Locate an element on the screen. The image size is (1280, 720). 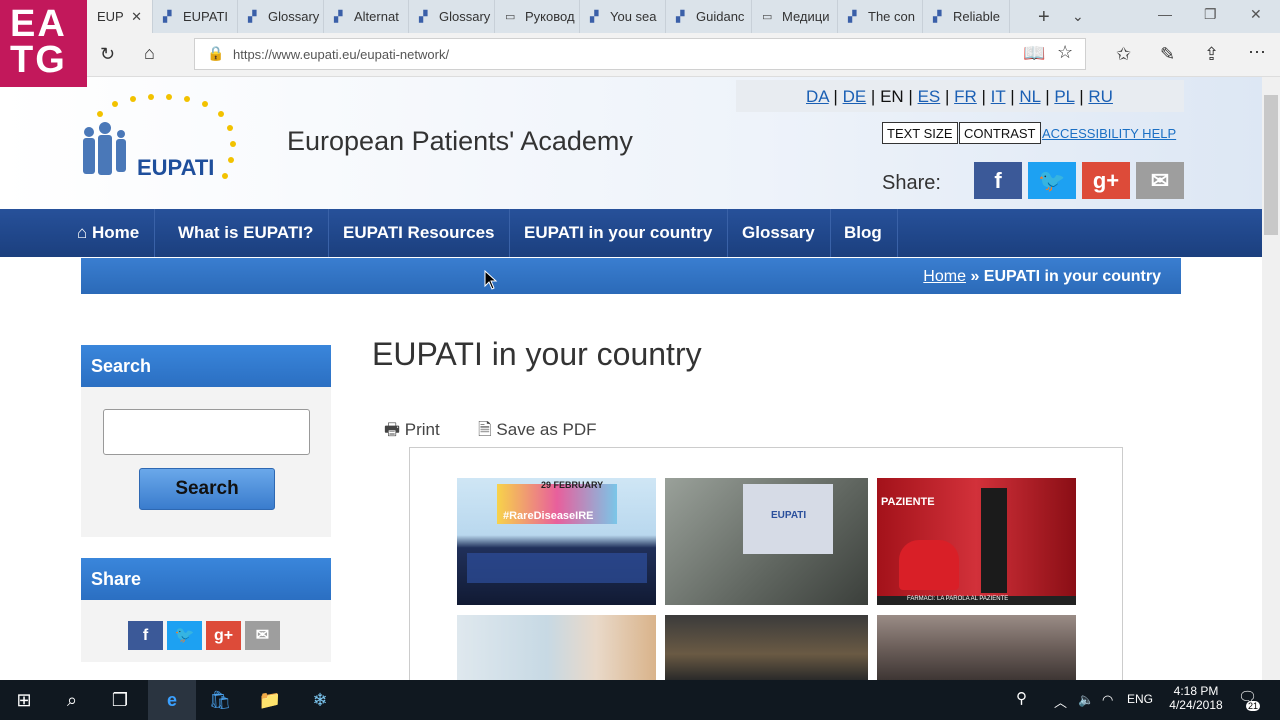
people-icon: ⚲ is located at coordinates (1021, 698).